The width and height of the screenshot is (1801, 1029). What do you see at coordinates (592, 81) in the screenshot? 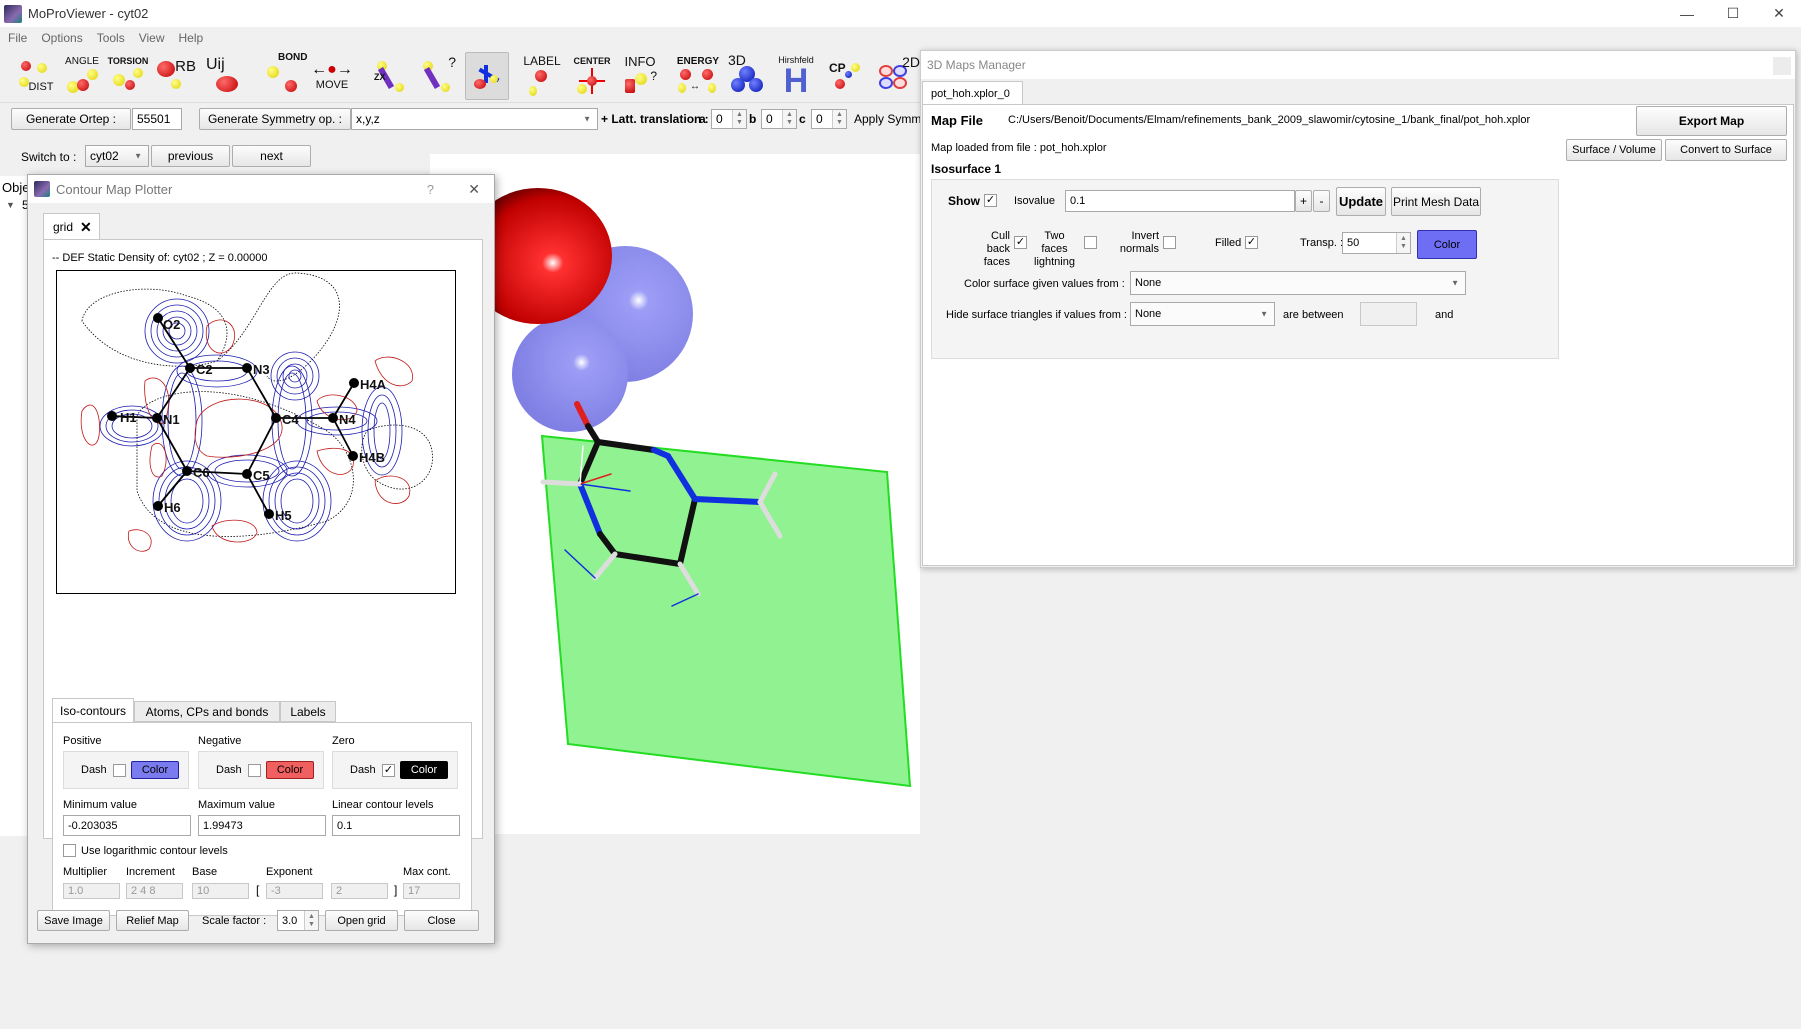
I see `center-icon` at bounding box center [592, 81].